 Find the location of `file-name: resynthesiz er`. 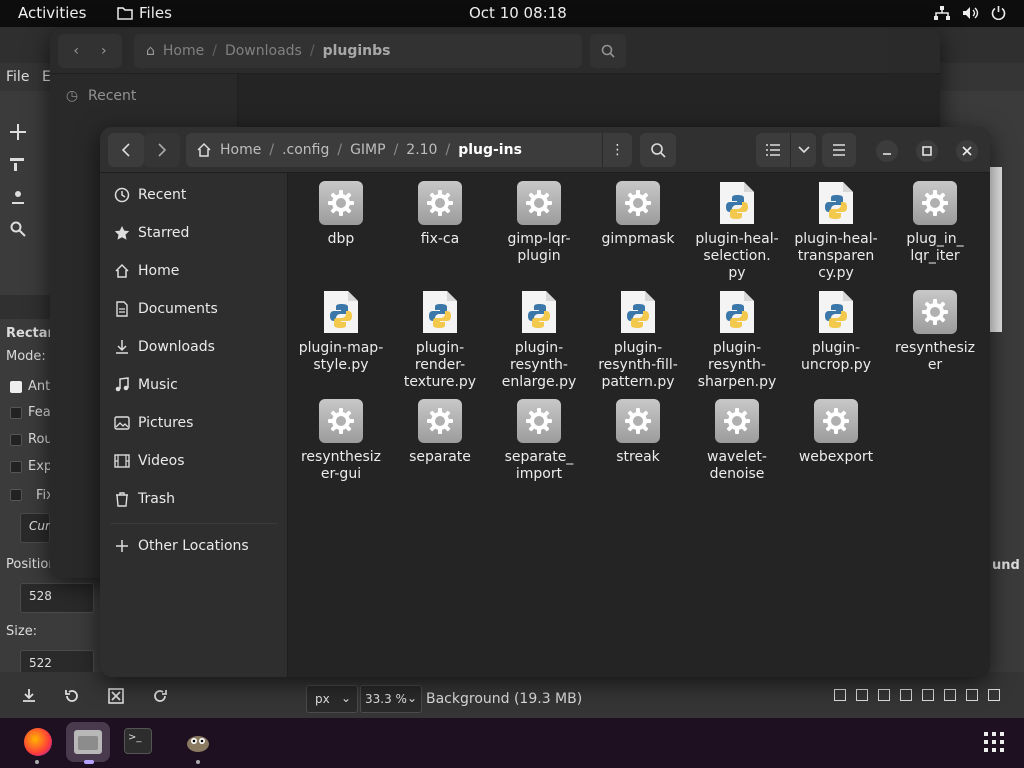

file-name: resynthesiz er is located at coordinates (935, 356).